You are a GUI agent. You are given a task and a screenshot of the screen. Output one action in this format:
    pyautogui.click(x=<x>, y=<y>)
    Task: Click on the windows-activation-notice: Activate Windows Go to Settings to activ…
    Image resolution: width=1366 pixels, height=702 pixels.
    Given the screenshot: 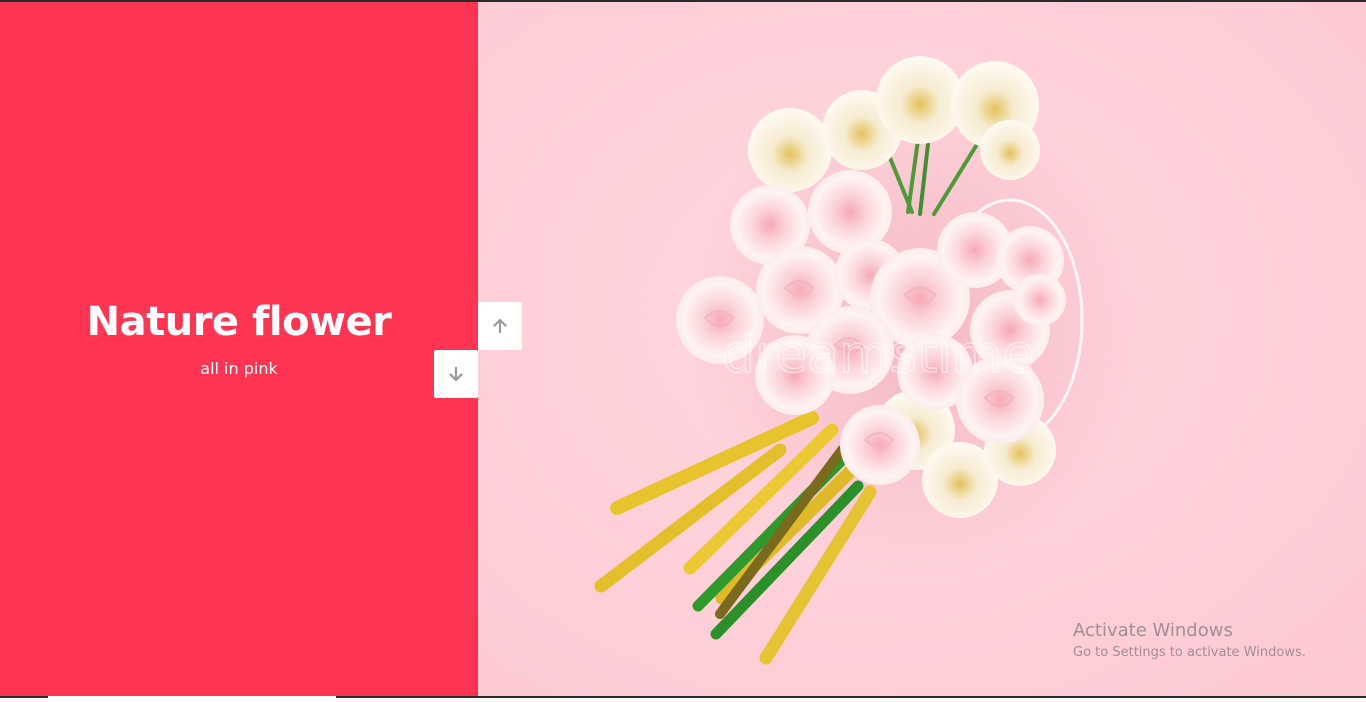 What is the action you would take?
    pyautogui.click(x=1189, y=641)
    